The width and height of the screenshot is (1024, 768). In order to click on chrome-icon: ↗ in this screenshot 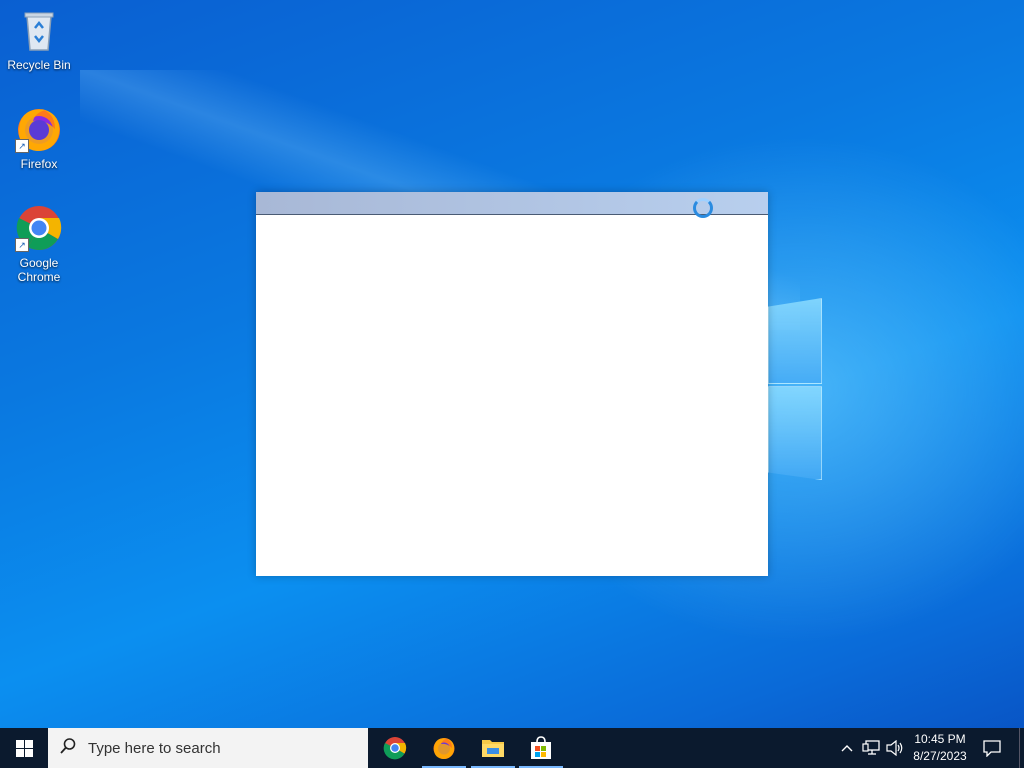, I will do `click(39, 228)`.